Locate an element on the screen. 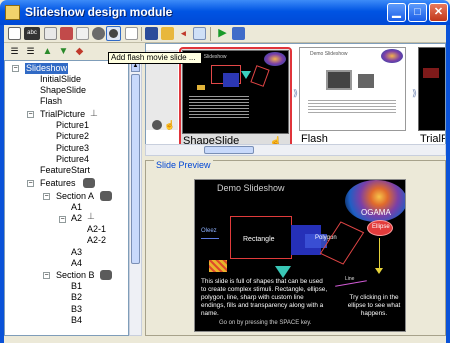  delete-icon: ◂ is located at coordinates (183, 33).